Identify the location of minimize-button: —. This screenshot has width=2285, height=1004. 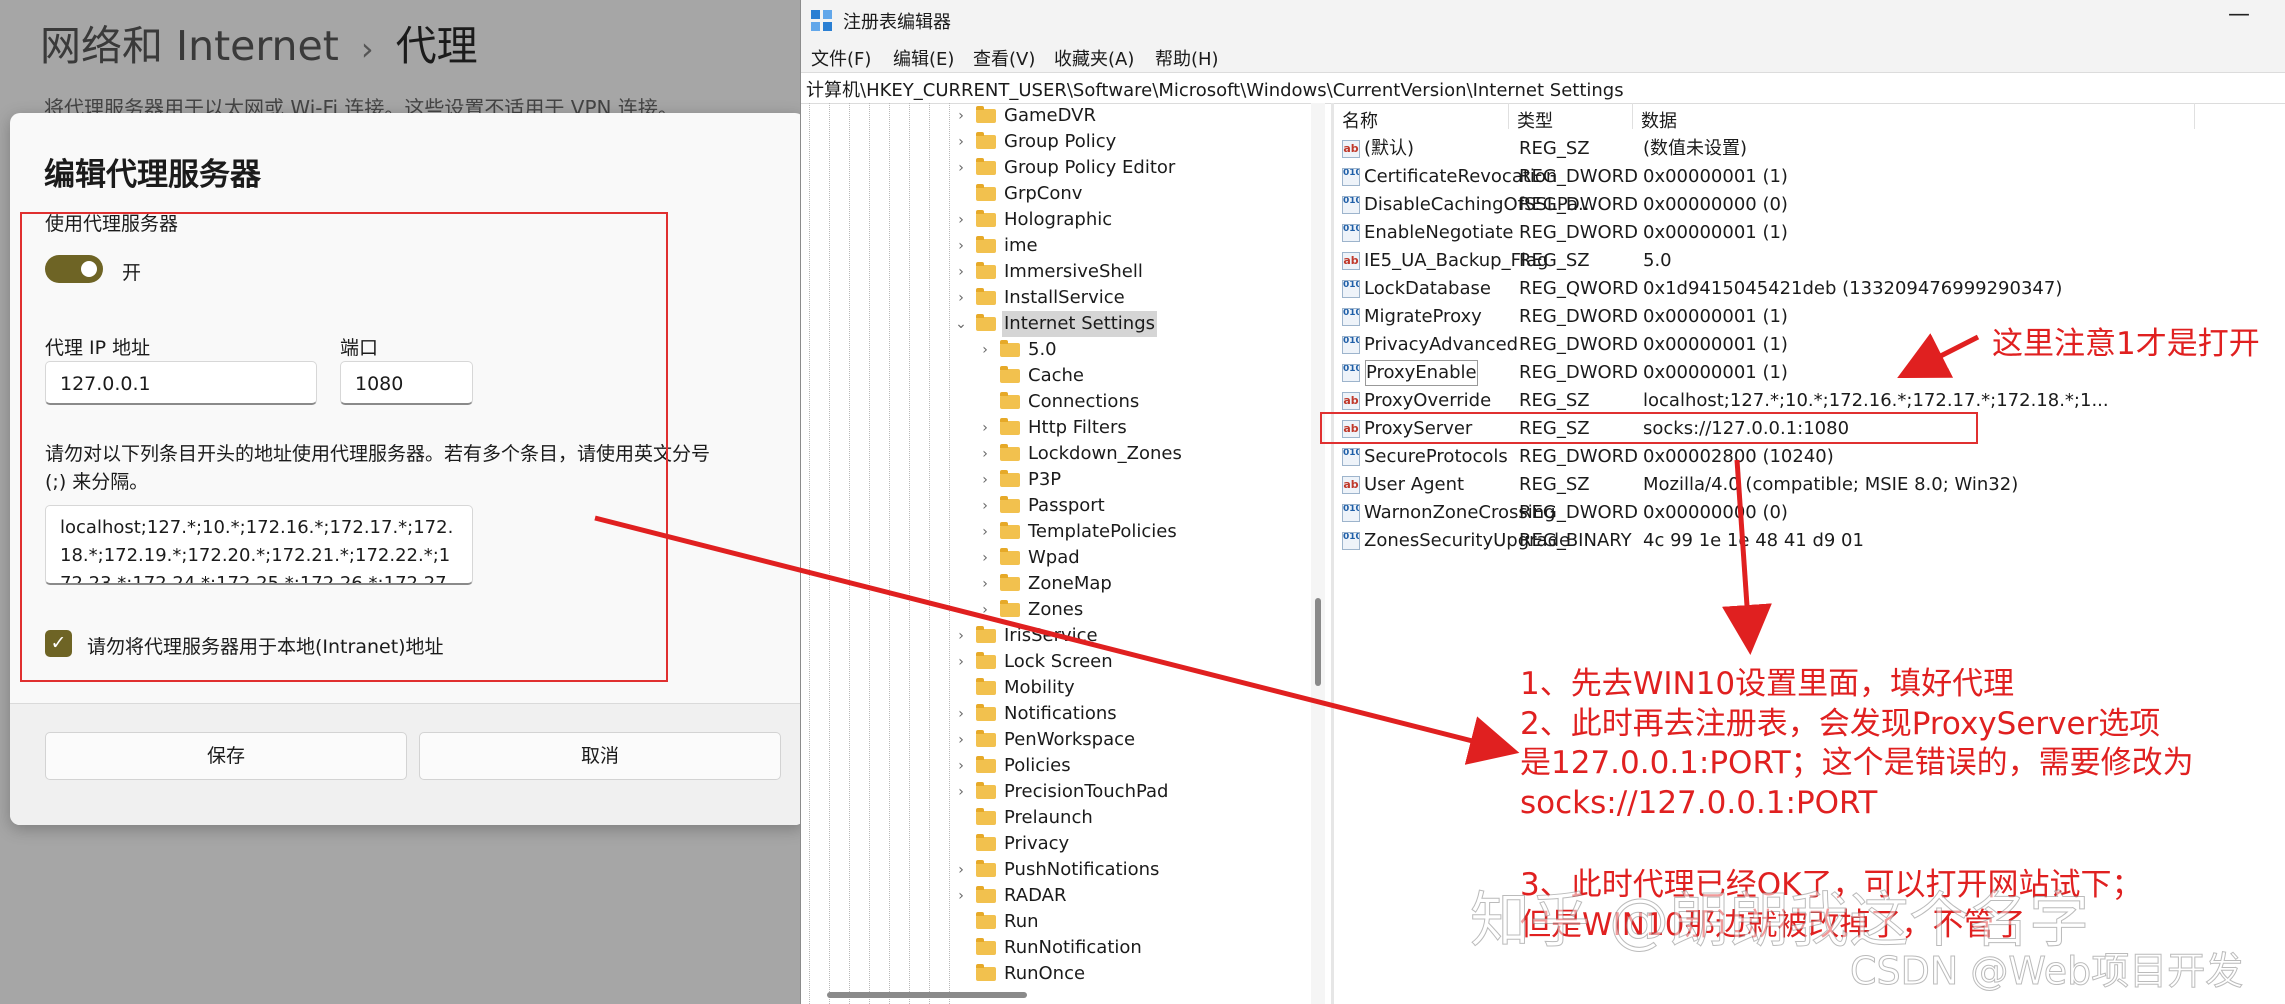
(2239, 14).